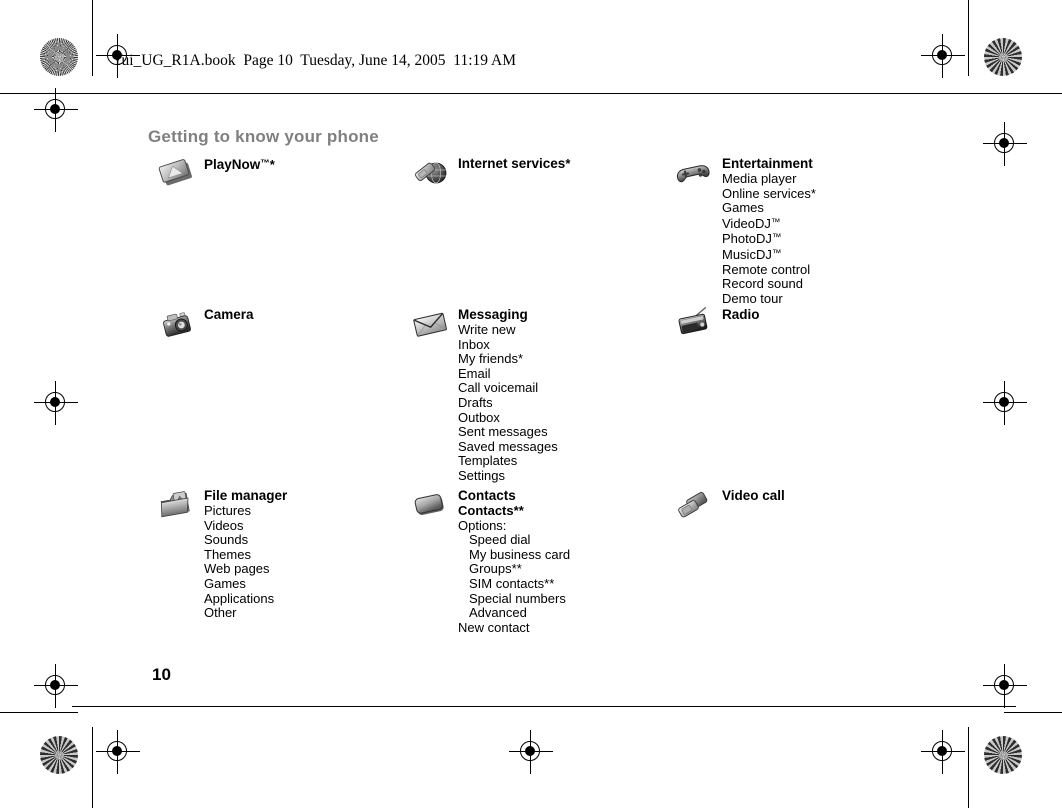 The width and height of the screenshot is (1062, 808). What do you see at coordinates (508, 476) in the screenshot?
I see `menu-sub-item: Settings` at bounding box center [508, 476].